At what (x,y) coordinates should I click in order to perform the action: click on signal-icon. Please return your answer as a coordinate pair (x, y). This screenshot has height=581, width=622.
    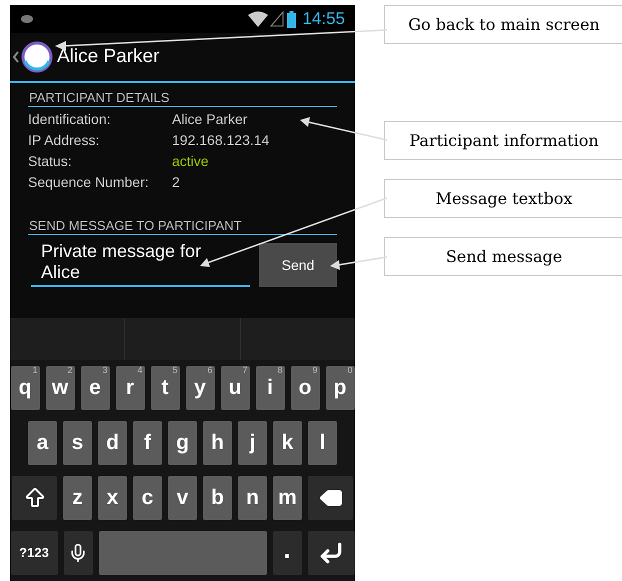
    Looking at the image, I should click on (277, 19).